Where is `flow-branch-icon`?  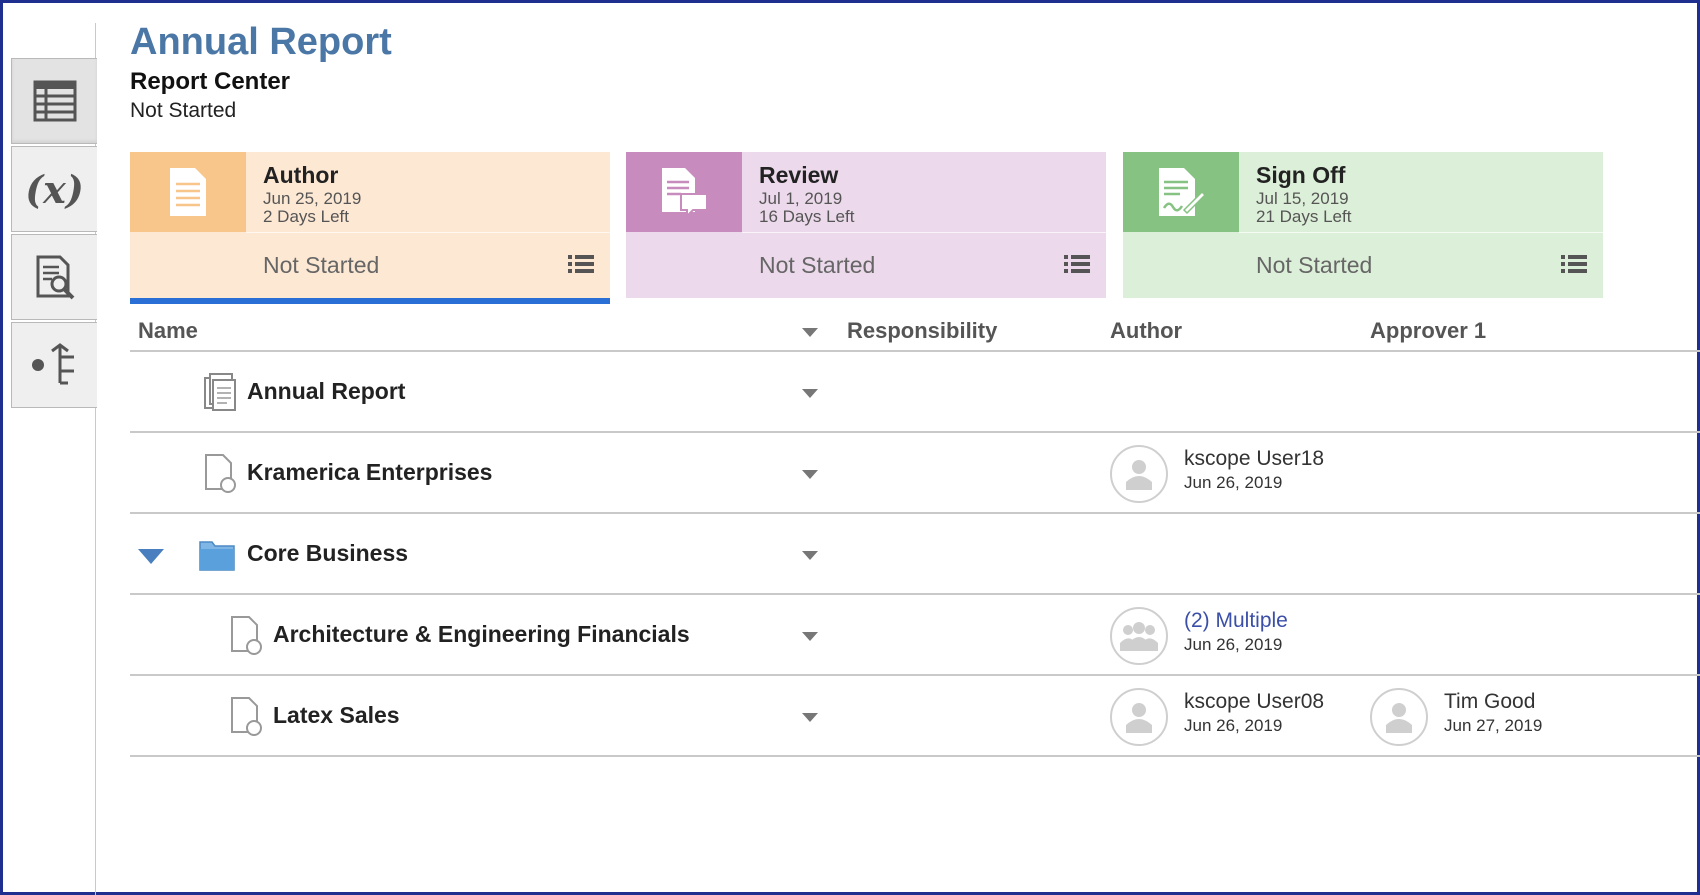
flow-branch-icon is located at coordinates (52, 364).